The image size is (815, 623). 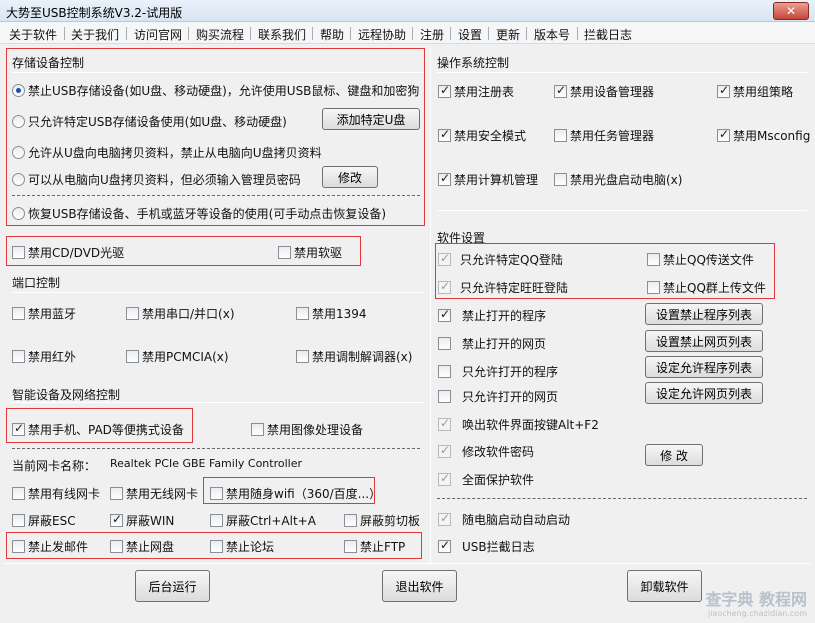 I want to click on block-qq-file-checkbox: 禁止QQ传送文件, so click(x=700, y=259).